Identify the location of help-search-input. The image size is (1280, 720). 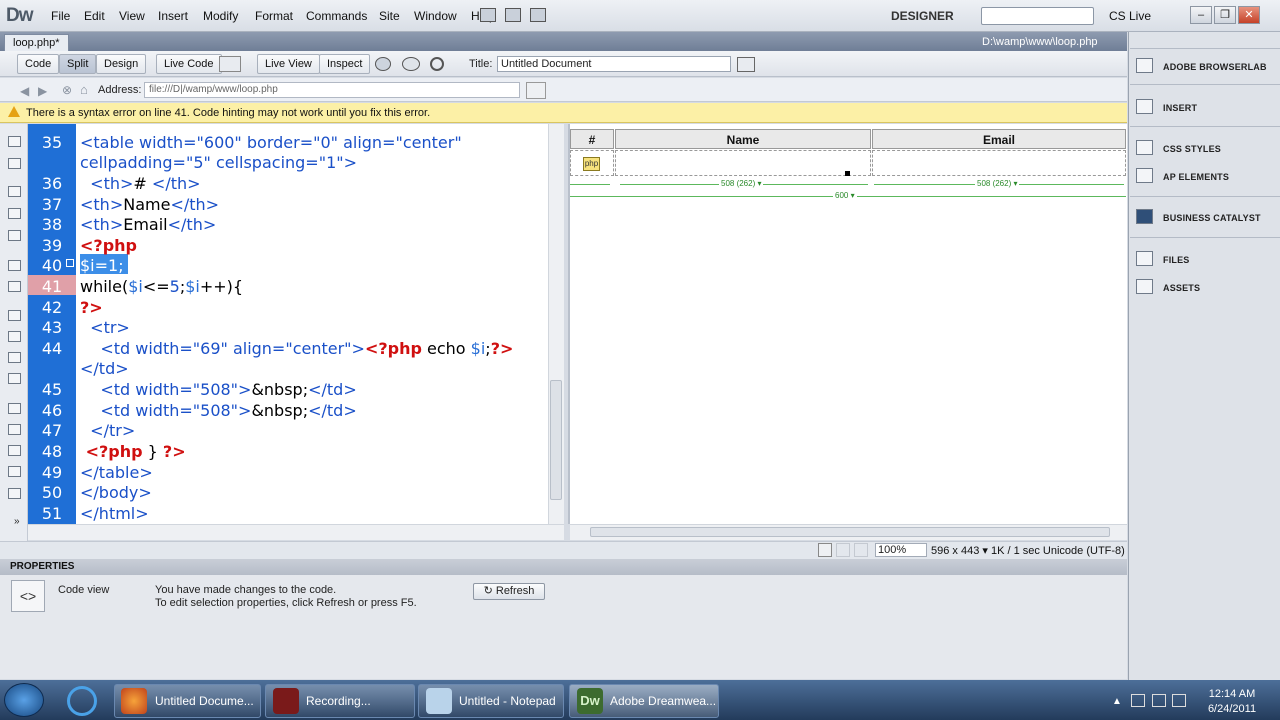
(1037, 16).